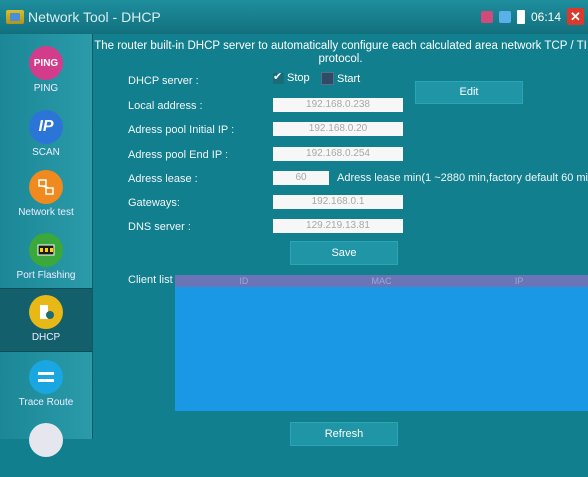 Image resolution: width=588 pixels, height=477 pixels. What do you see at coordinates (46, 440) in the screenshot?
I see `more-icon` at bounding box center [46, 440].